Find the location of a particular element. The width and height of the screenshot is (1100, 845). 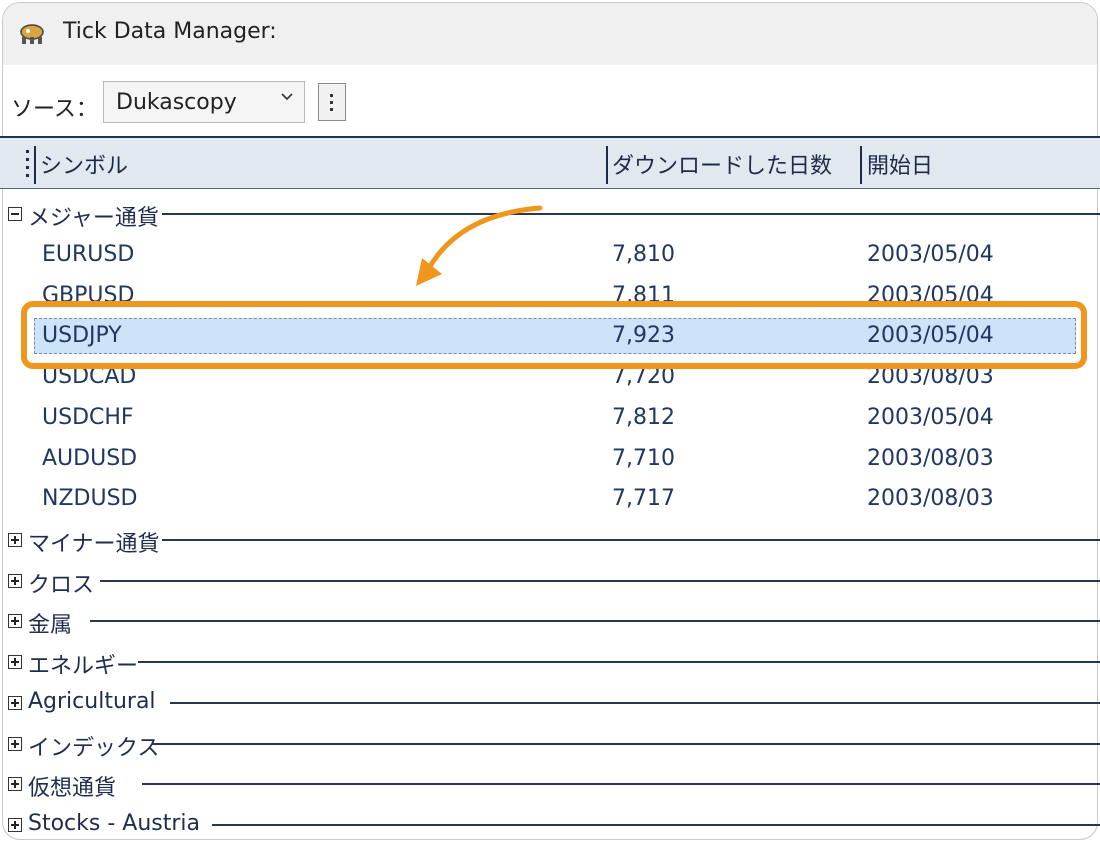

days-cell: 7,720 is located at coordinates (643, 376).